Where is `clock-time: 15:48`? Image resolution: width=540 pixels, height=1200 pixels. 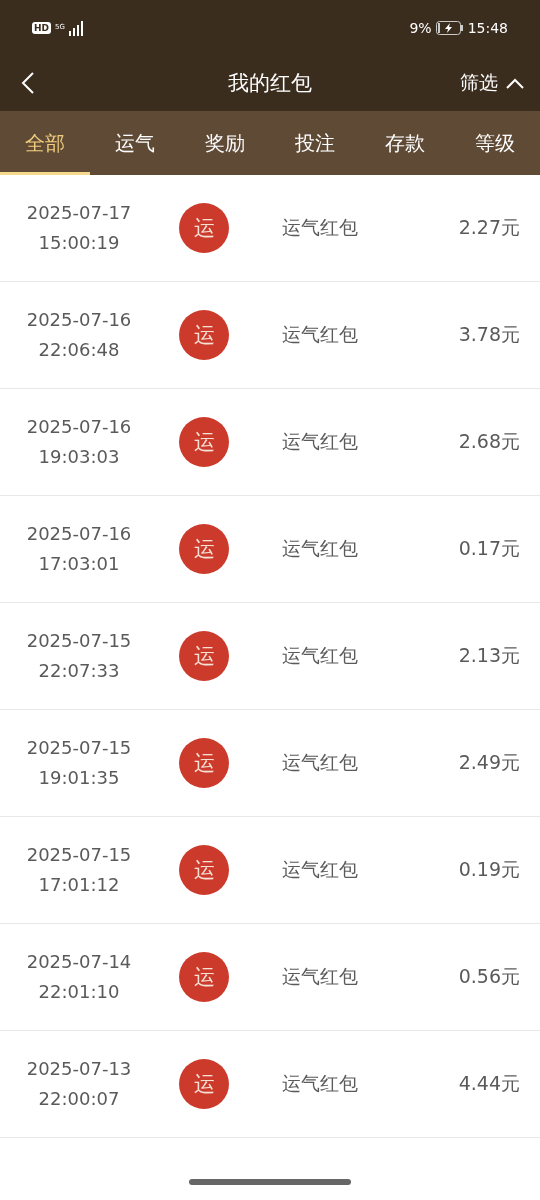 clock-time: 15:48 is located at coordinates (487, 27).